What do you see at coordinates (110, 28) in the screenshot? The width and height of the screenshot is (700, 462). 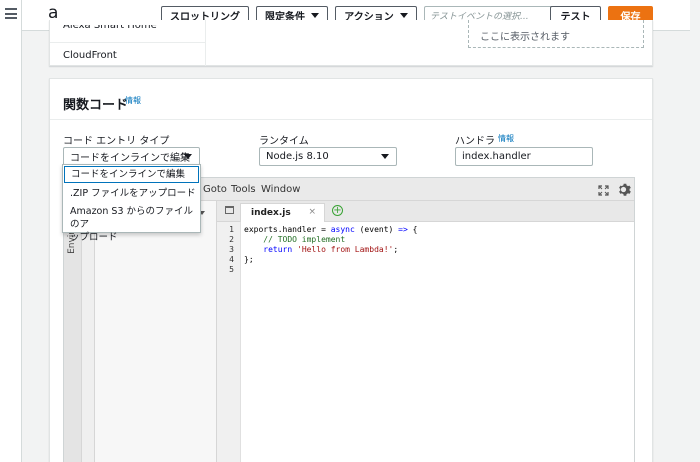 I see `trigger-item-alexa: Alexa Smart Home` at bounding box center [110, 28].